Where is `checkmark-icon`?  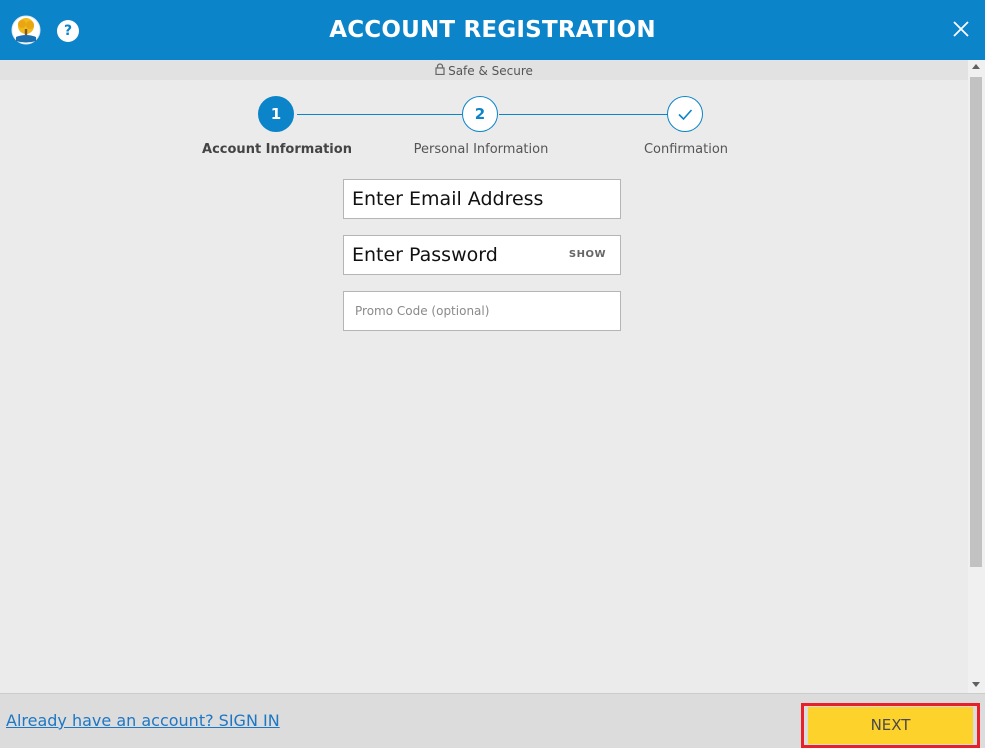 checkmark-icon is located at coordinates (685, 115).